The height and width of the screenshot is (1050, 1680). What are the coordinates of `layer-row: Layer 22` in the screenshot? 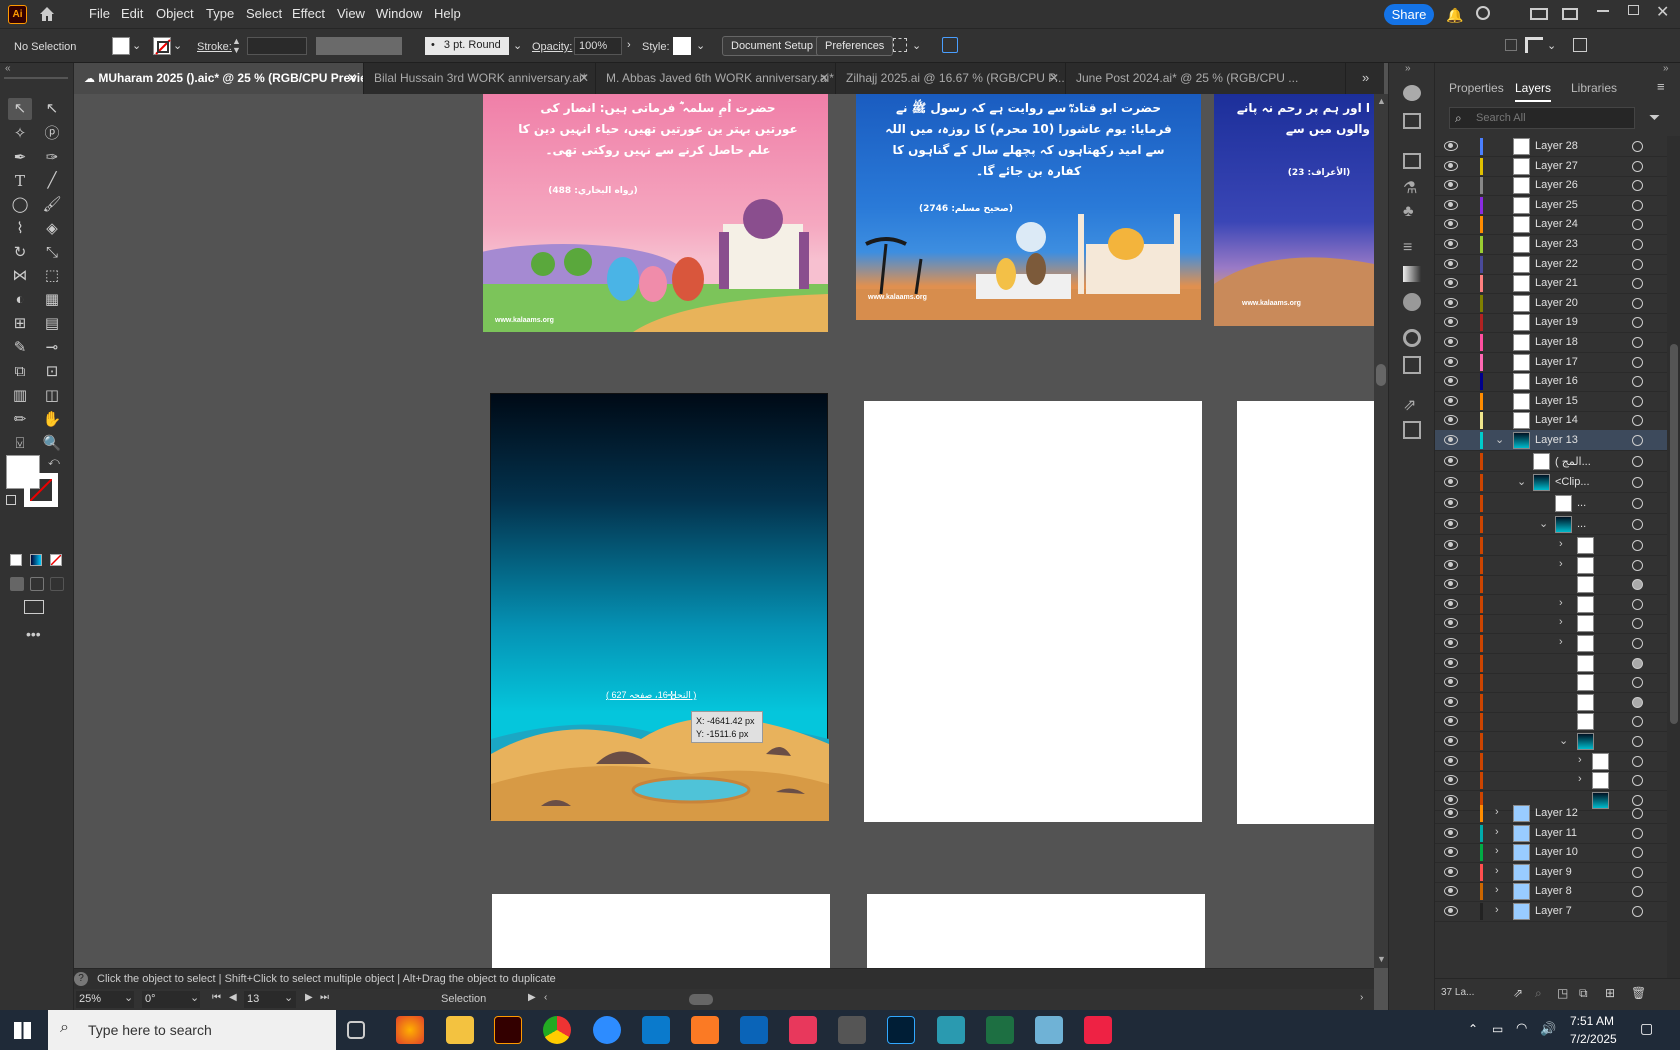 It's located at (1551, 264).